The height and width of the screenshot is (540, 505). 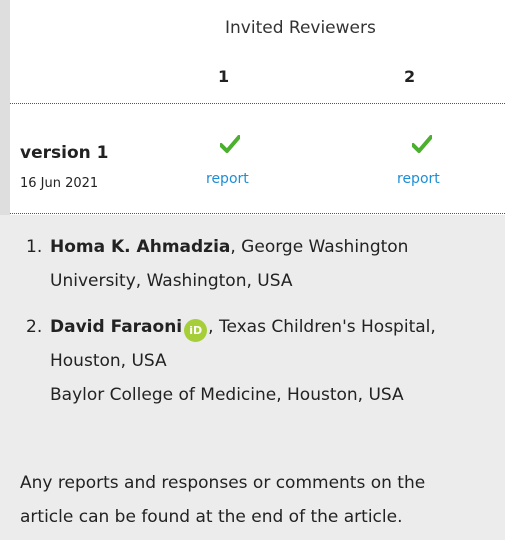 I want to click on reviewer-affiliation: , George Washington, so click(x=319, y=247).